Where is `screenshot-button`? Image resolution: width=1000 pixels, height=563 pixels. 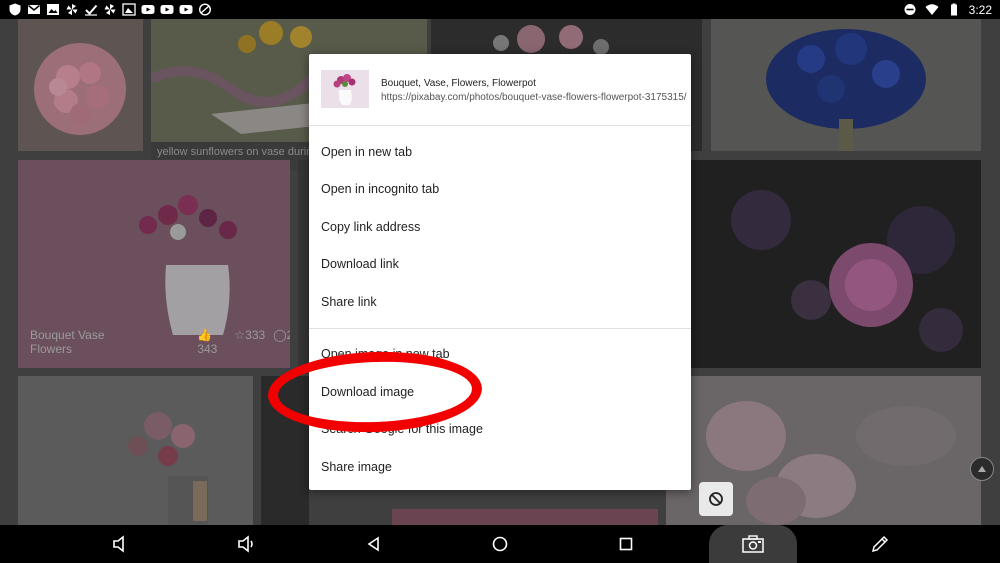
screenshot-button is located at coordinates (753, 544).